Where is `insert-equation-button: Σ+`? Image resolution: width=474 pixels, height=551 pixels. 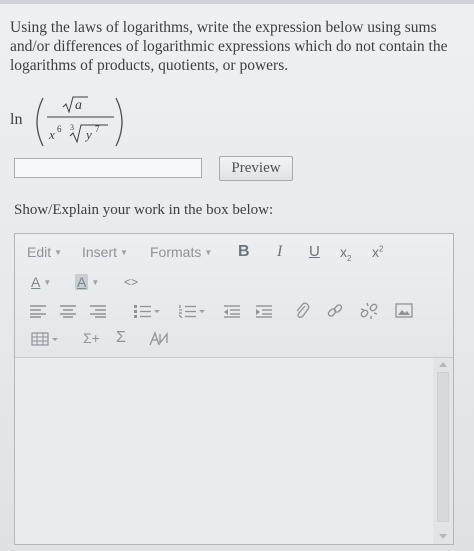
insert-equation-button: Σ+ is located at coordinates (91, 338).